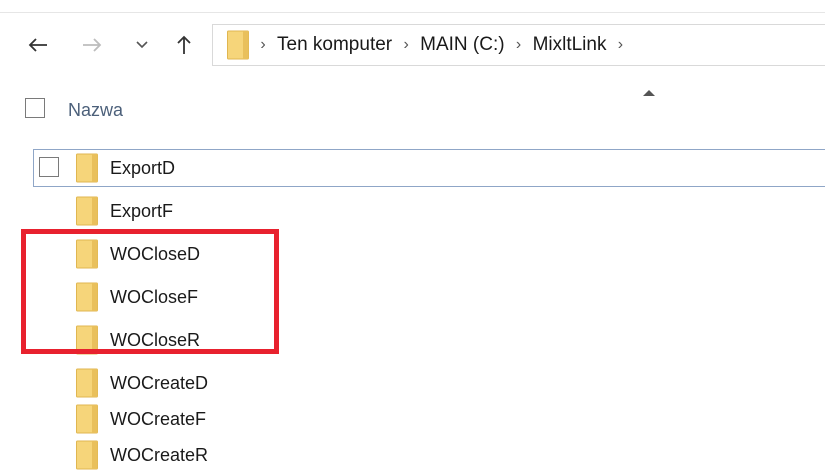  I want to click on select-all-checkbox, so click(35, 108).